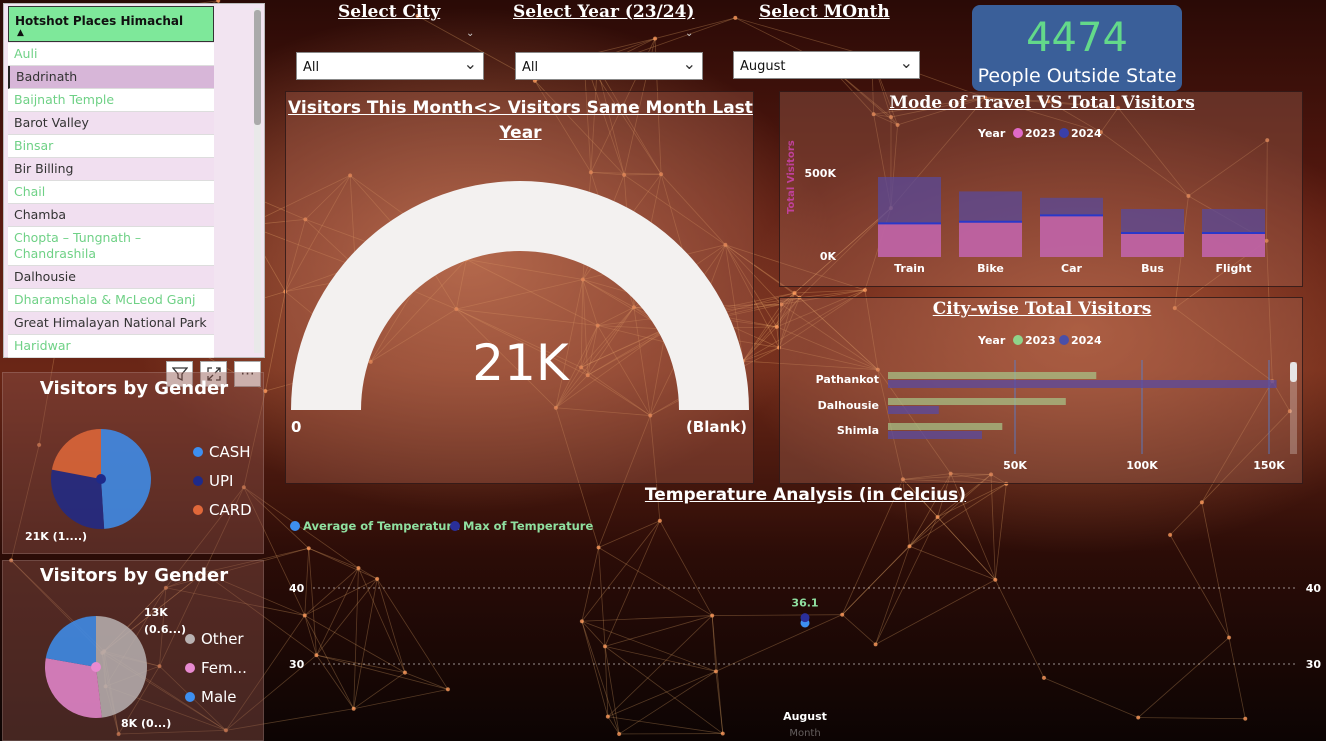  What do you see at coordinates (211, 697) in the screenshot?
I see `legend-male: Male` at bounding box center [211, 697].